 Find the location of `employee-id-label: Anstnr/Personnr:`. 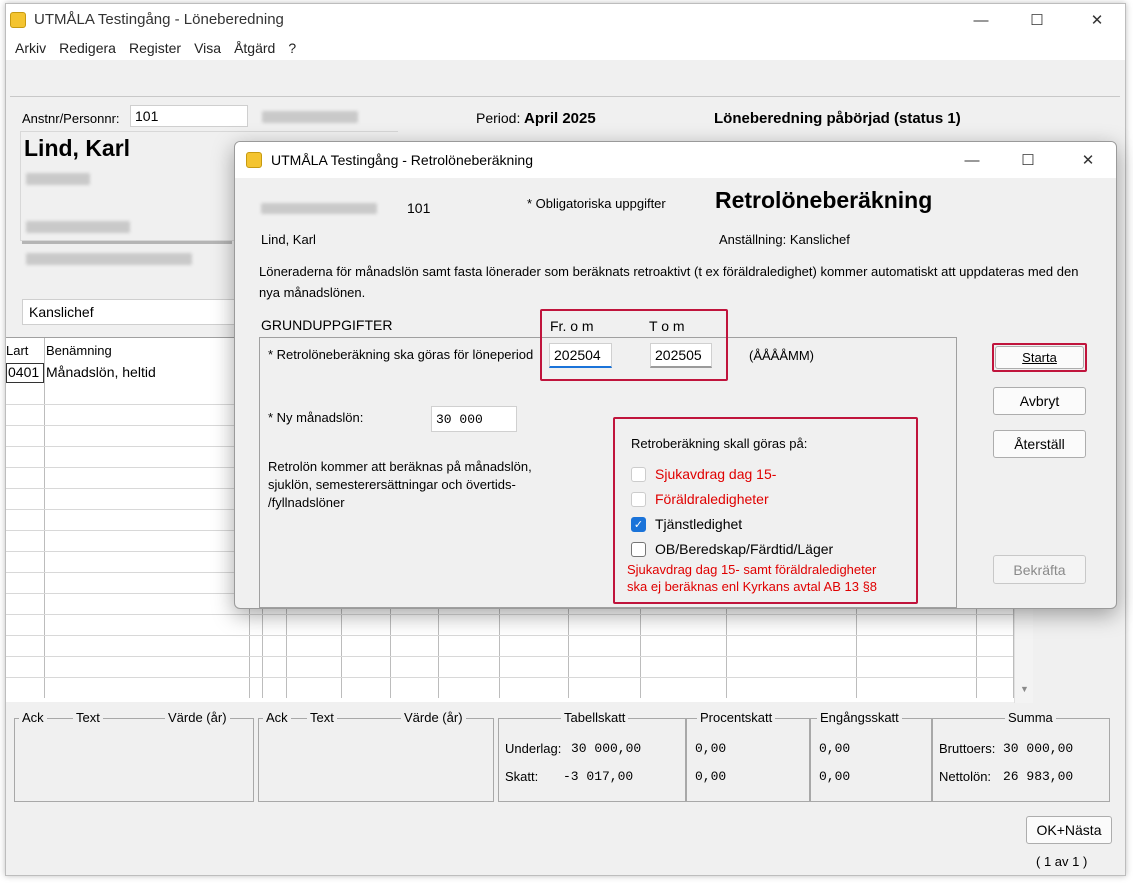

employee-id-label: Anstnr/Personnr: is located at coordinates (71, 118).